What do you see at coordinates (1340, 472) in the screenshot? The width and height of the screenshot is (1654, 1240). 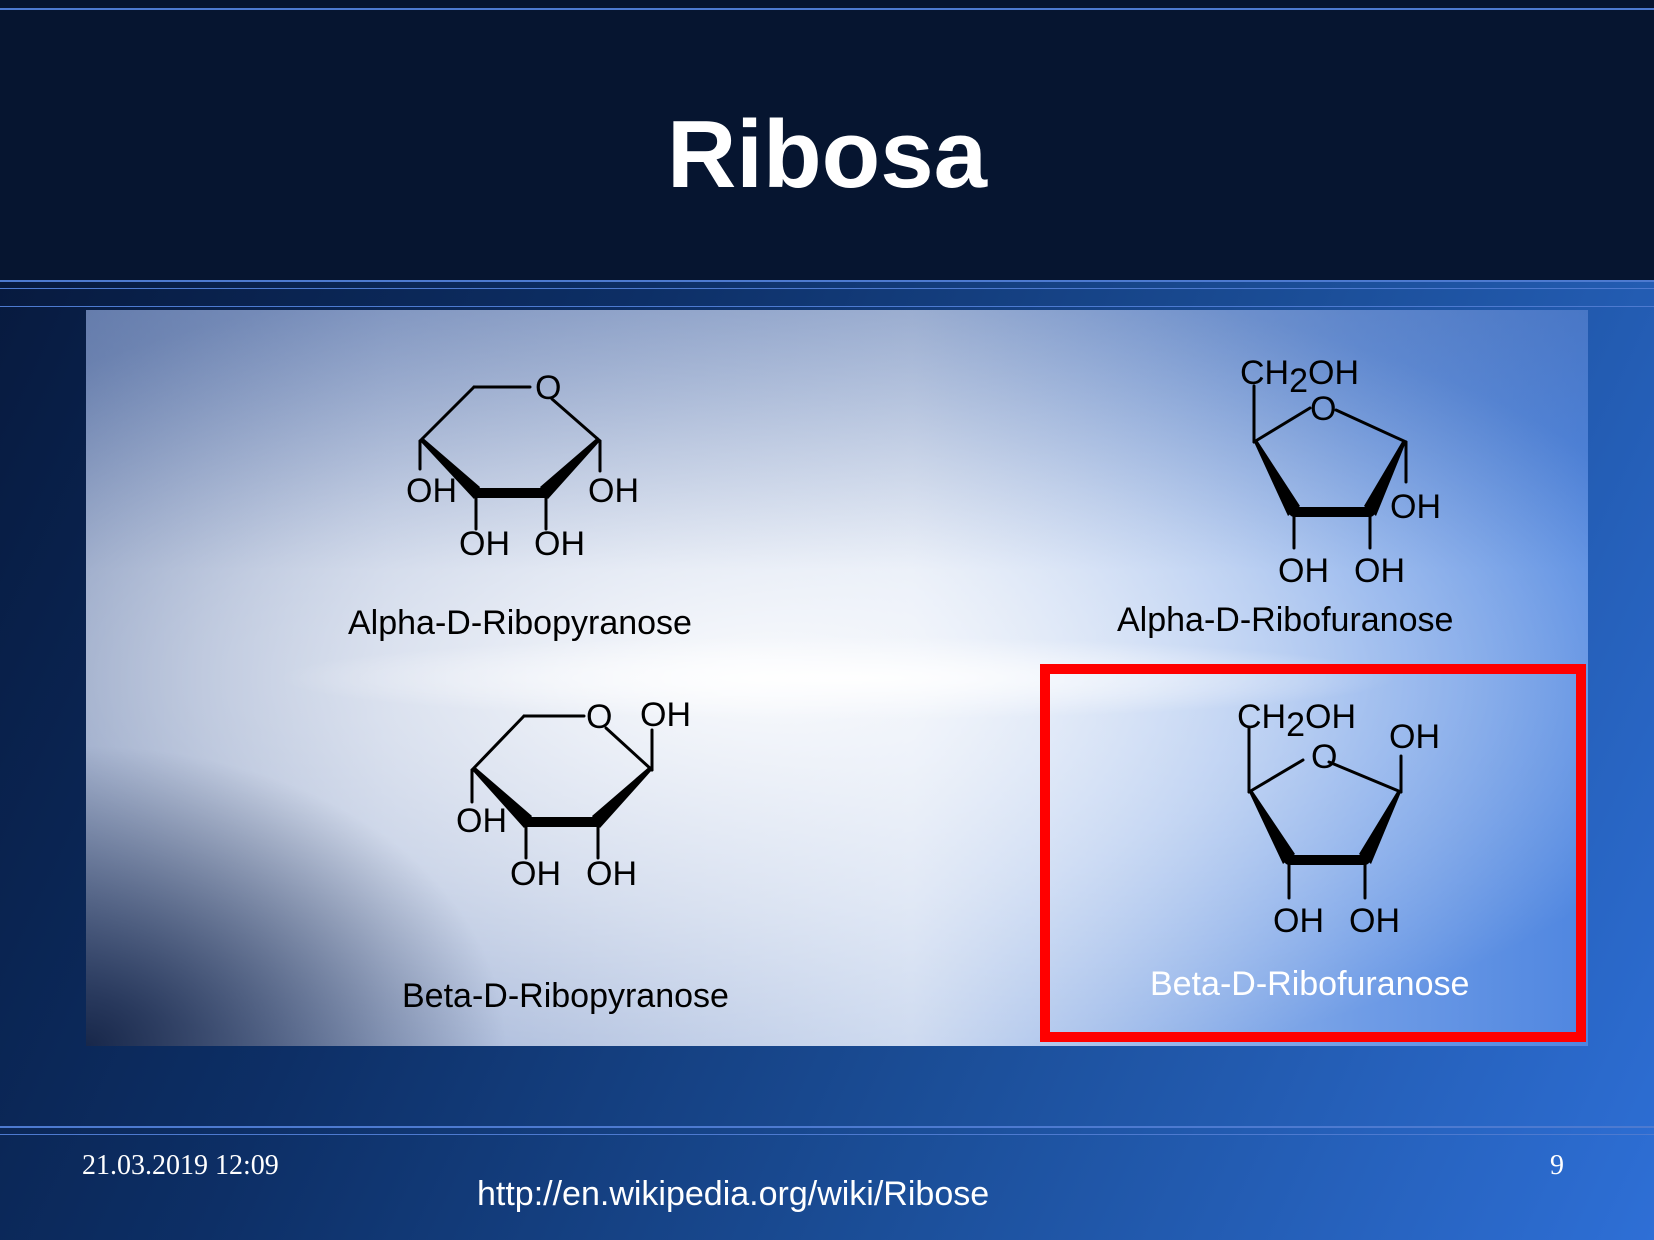 I see `alpha-ribofuranose-structure: CH2OH O OH OH OH` at bounding box center [1340, 472].